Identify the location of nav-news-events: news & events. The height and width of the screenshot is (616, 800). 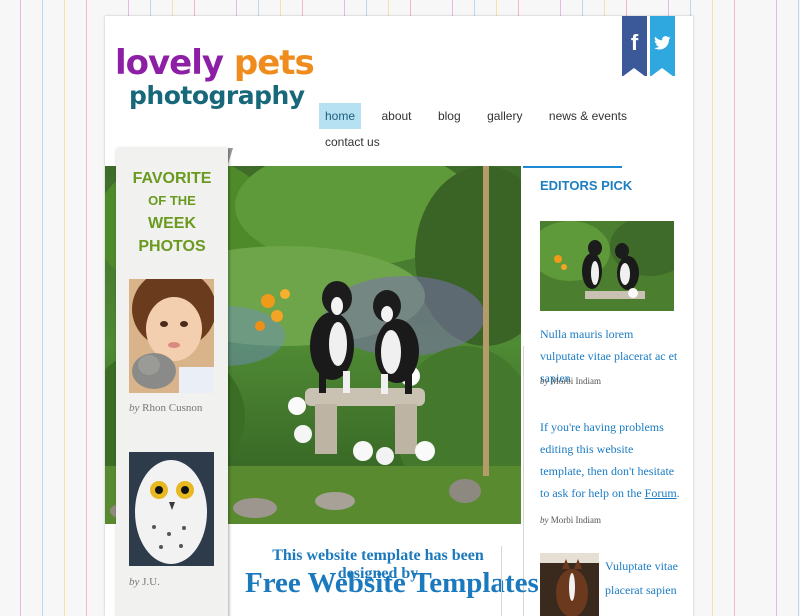
(588, 116).